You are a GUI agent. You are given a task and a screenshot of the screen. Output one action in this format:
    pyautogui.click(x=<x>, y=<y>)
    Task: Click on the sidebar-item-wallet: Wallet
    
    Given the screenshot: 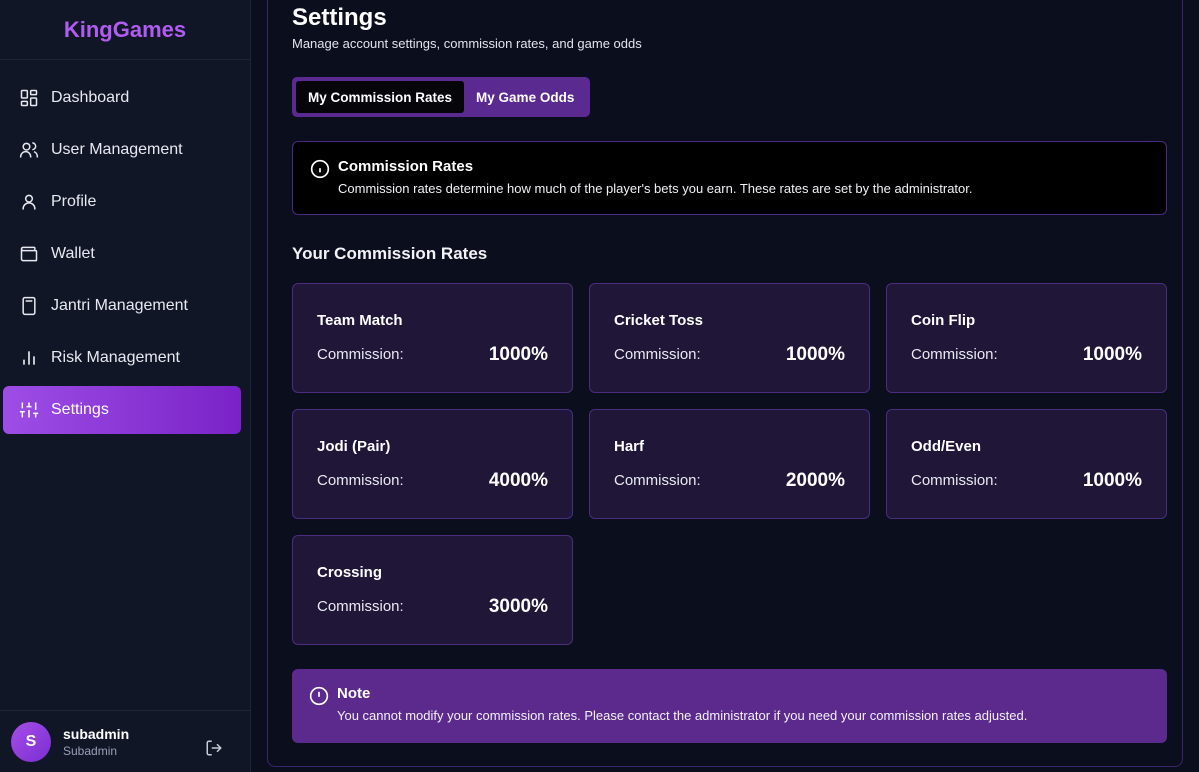 What is the action you would take?
    pyautogui.click(x=122, y=254)
    